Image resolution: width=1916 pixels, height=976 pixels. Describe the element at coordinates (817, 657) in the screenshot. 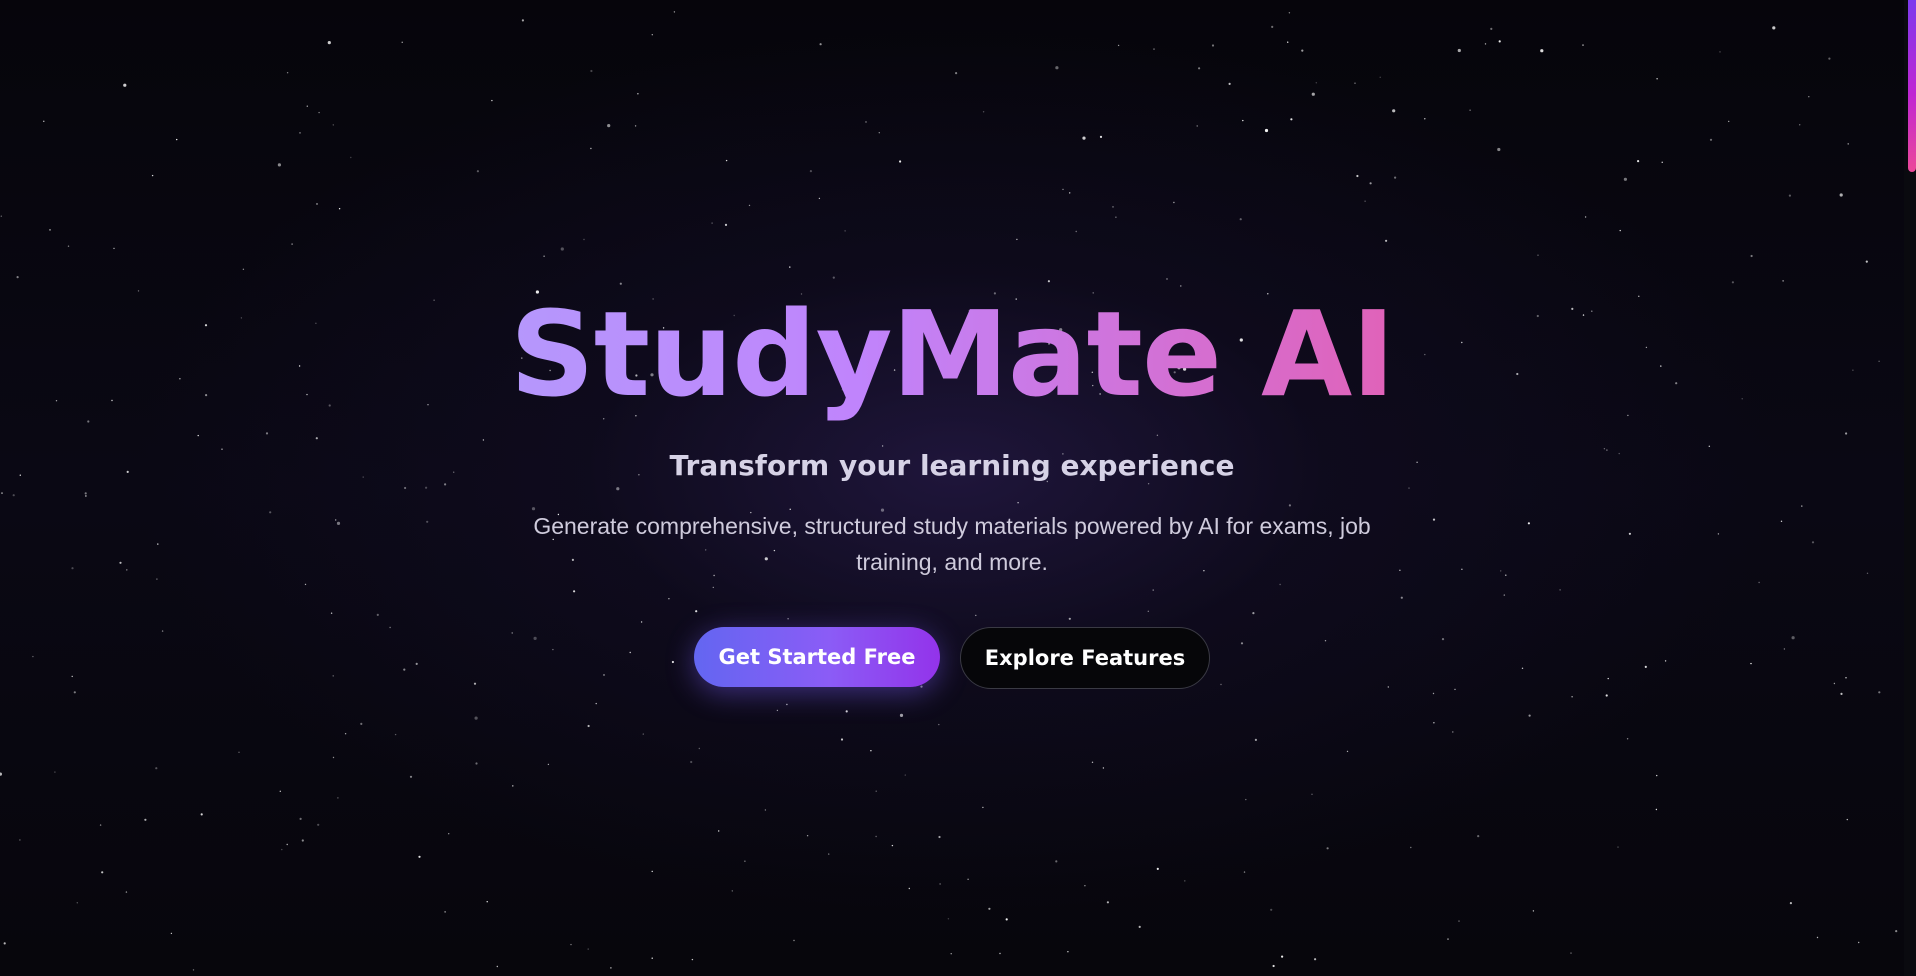

I see `get-started-button: Get Started Free` at that location.